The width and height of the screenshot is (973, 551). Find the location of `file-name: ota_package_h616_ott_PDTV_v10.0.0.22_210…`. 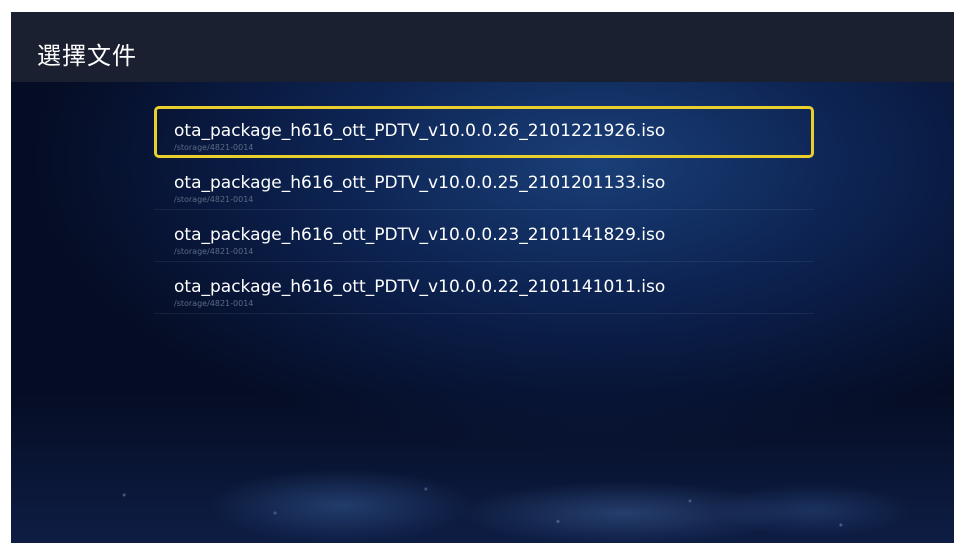

file-name: ota_package_h616_ott_PDTV_v10.0.0.22_210… is located at coordinates (420, 287).